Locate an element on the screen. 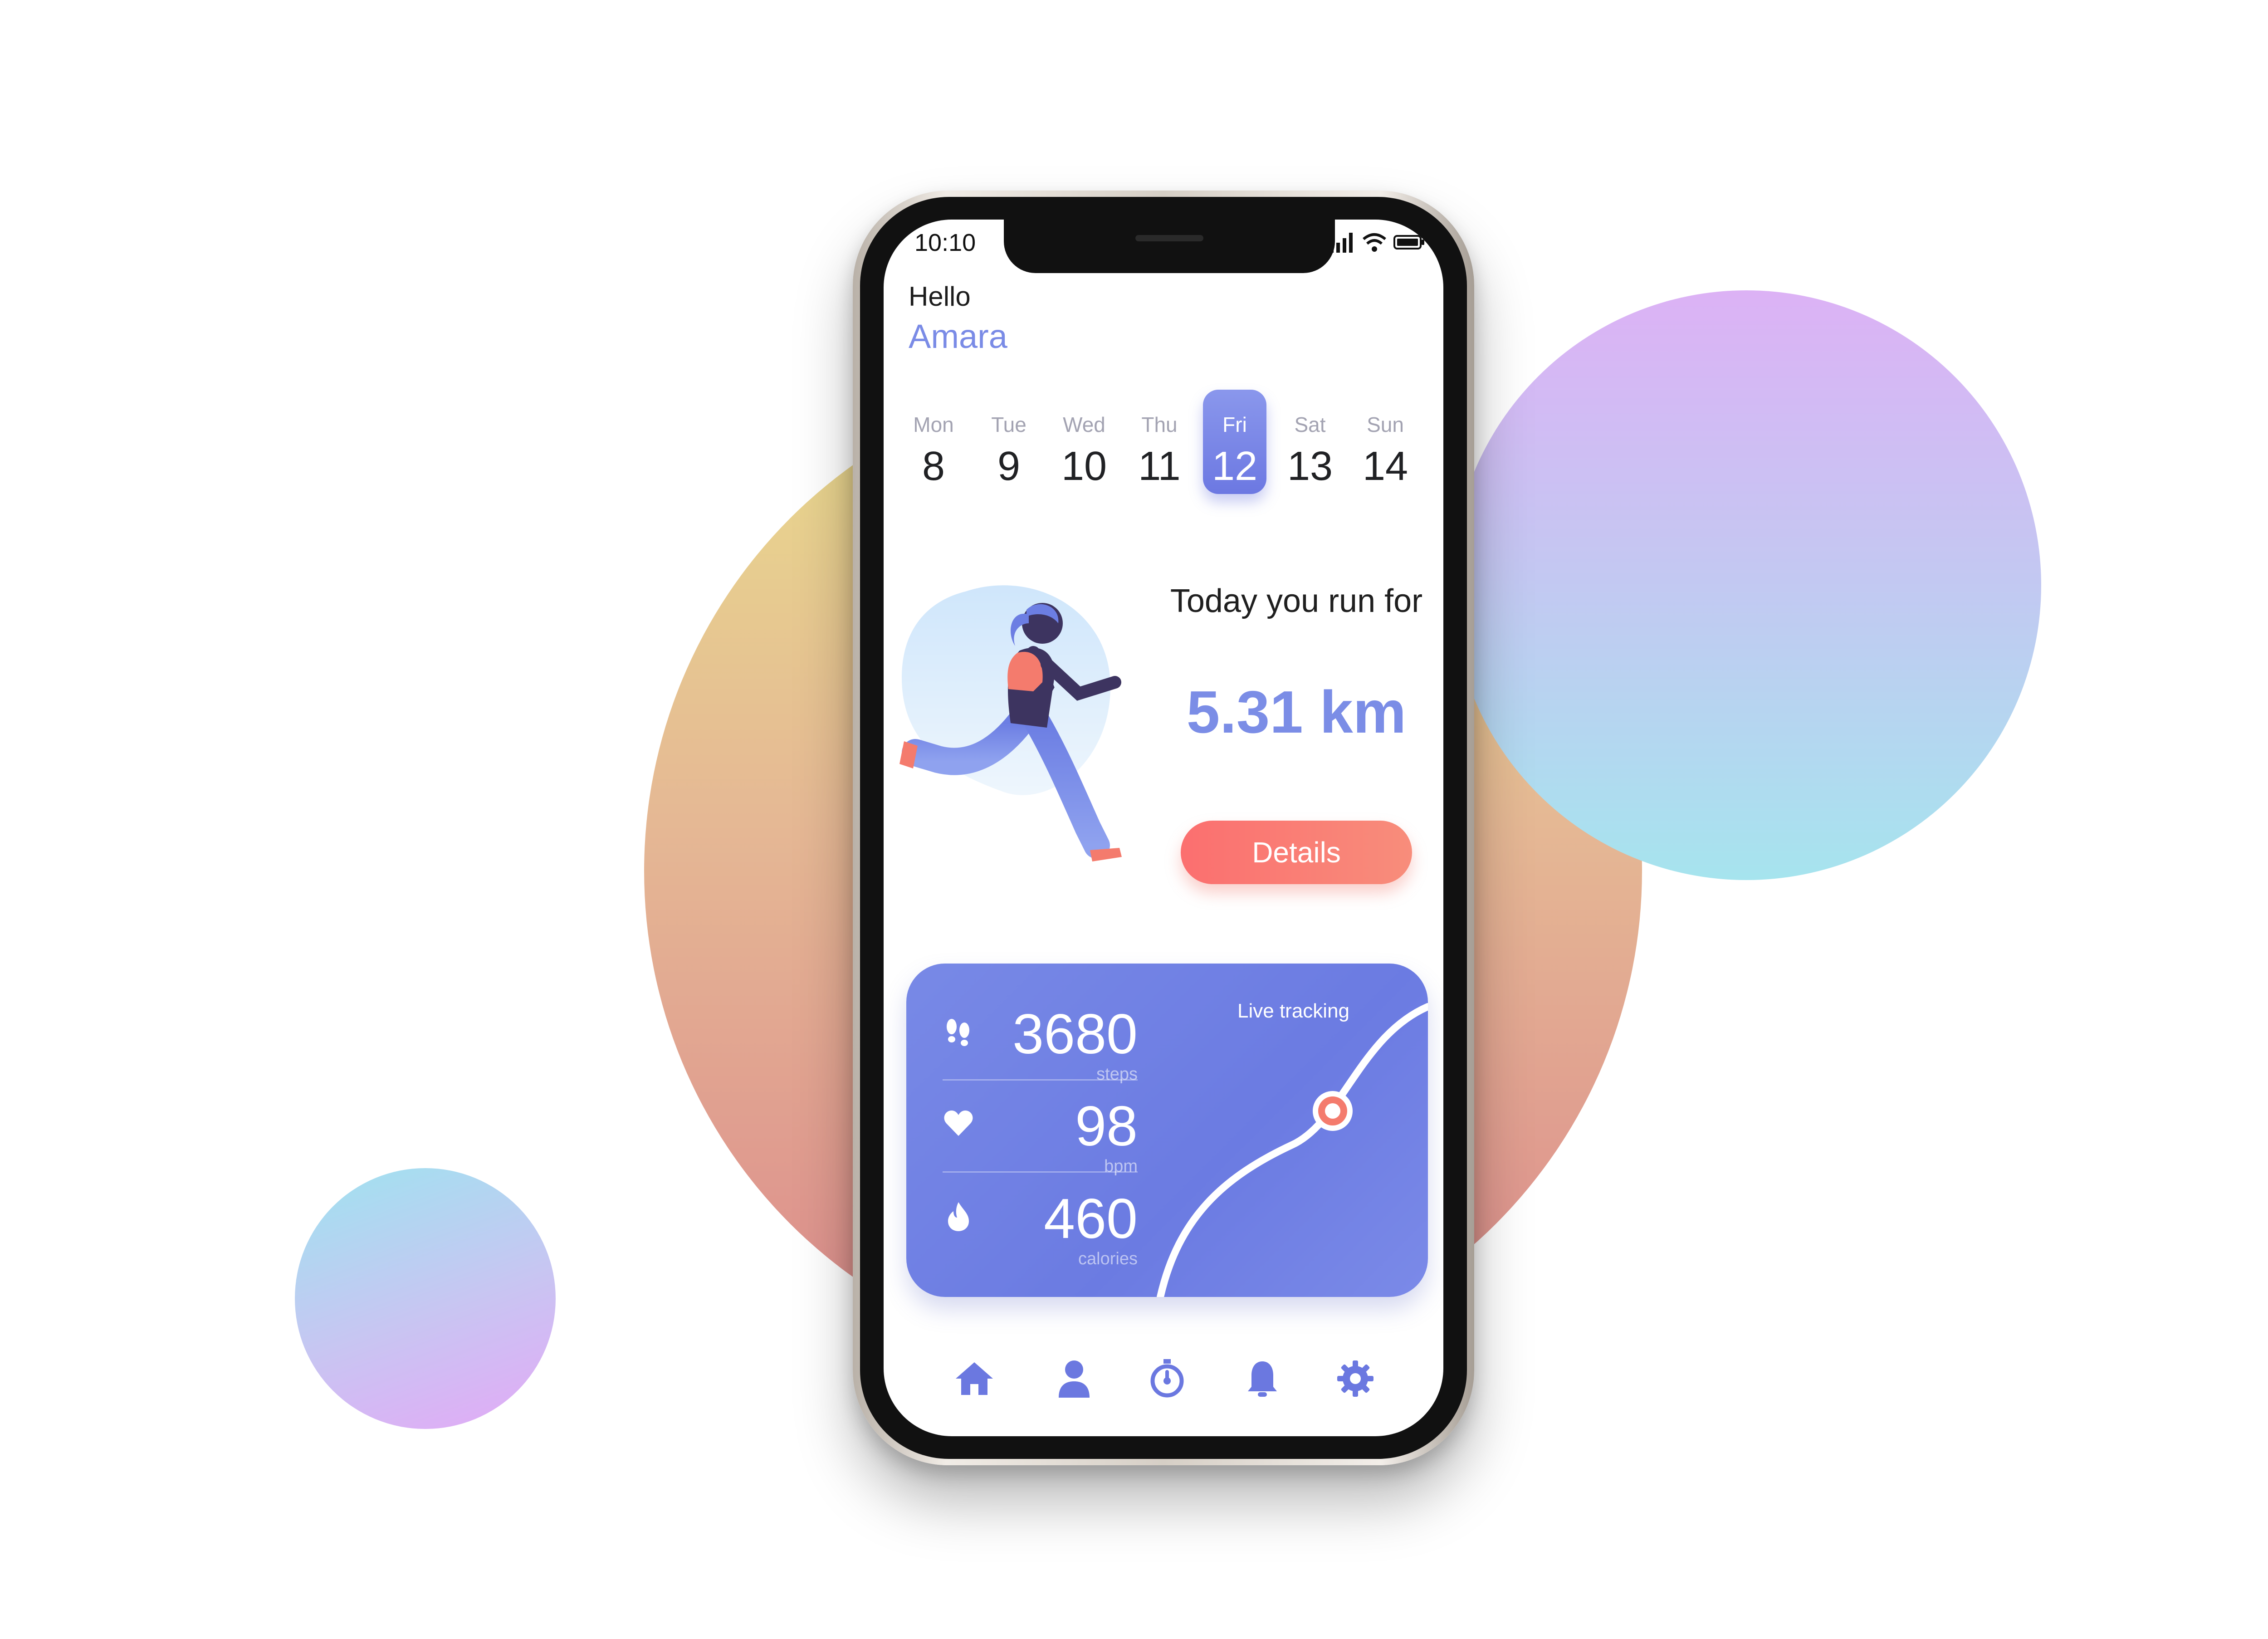 The image size is (2268, 1639). day-sat: Sat 13 is located at coordinates (1310, 442).